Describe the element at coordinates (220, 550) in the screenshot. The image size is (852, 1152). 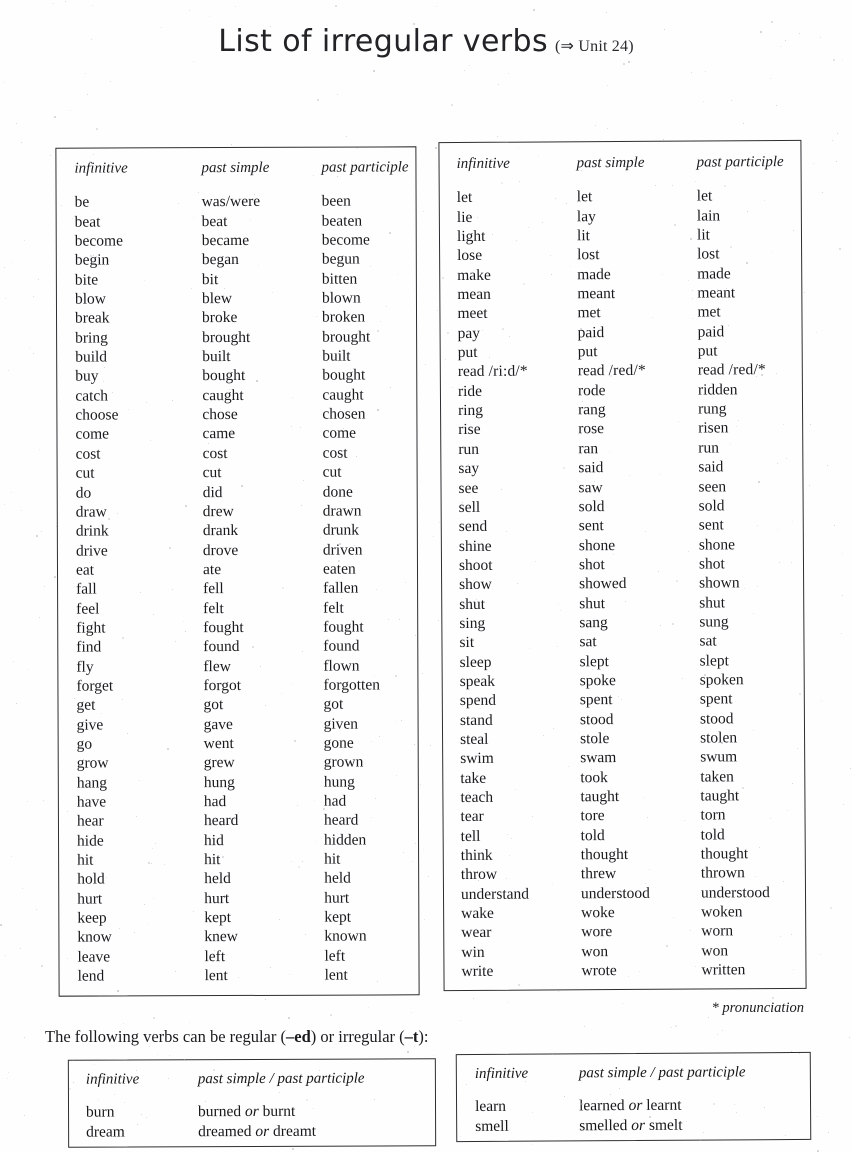
I see `cell-past-simple: drove` at that location.